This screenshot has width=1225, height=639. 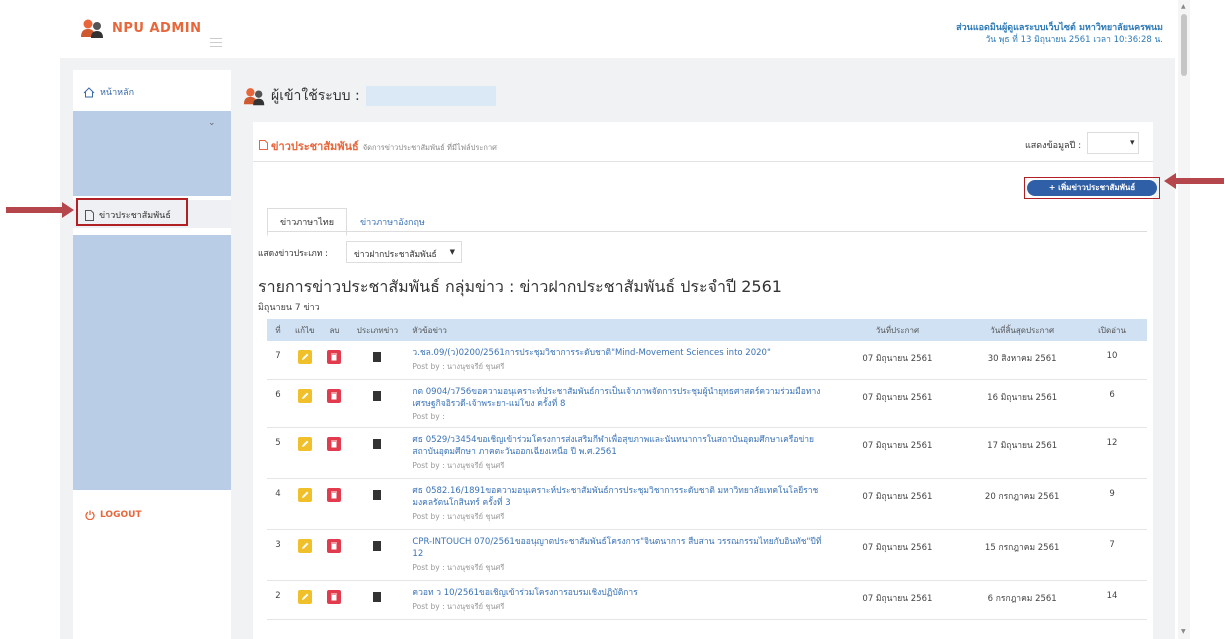 What do you see at coordinates (121, 515) in the screenshot?
I see `logout-label: LOGOUT` at bounding box center [121, 515].